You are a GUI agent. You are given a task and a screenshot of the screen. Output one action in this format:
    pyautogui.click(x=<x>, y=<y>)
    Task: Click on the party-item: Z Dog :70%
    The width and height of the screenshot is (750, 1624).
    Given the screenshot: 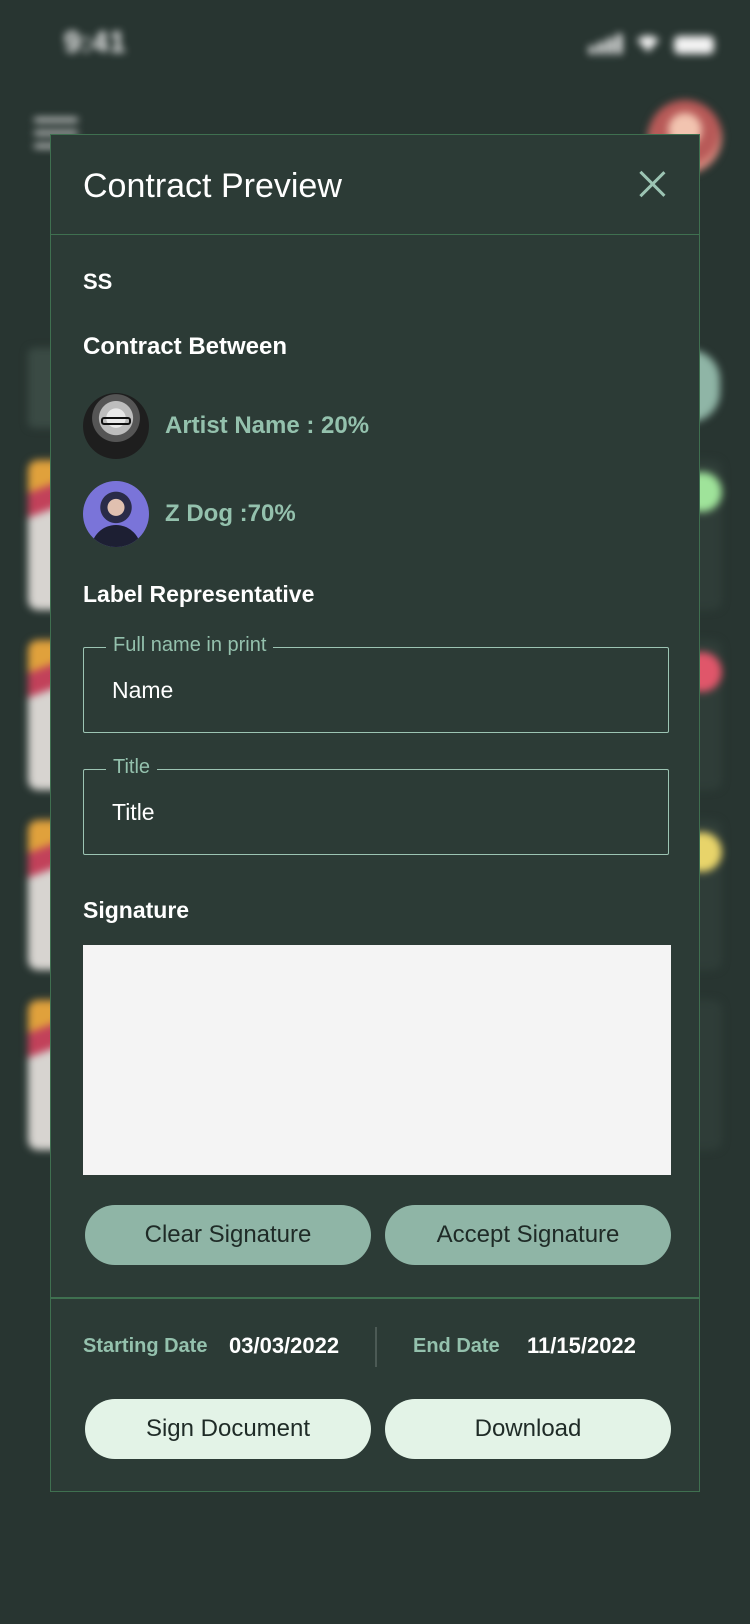 What is the action you would take?
    pyautogui.click(x=189, y=514)
    